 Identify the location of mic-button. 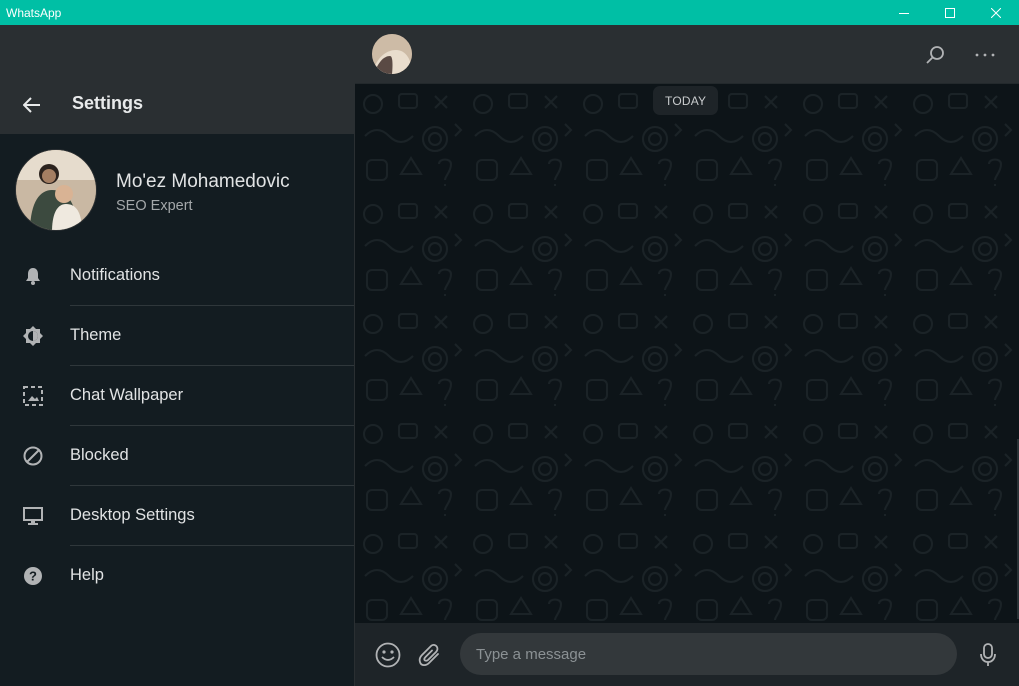
(988, 655).